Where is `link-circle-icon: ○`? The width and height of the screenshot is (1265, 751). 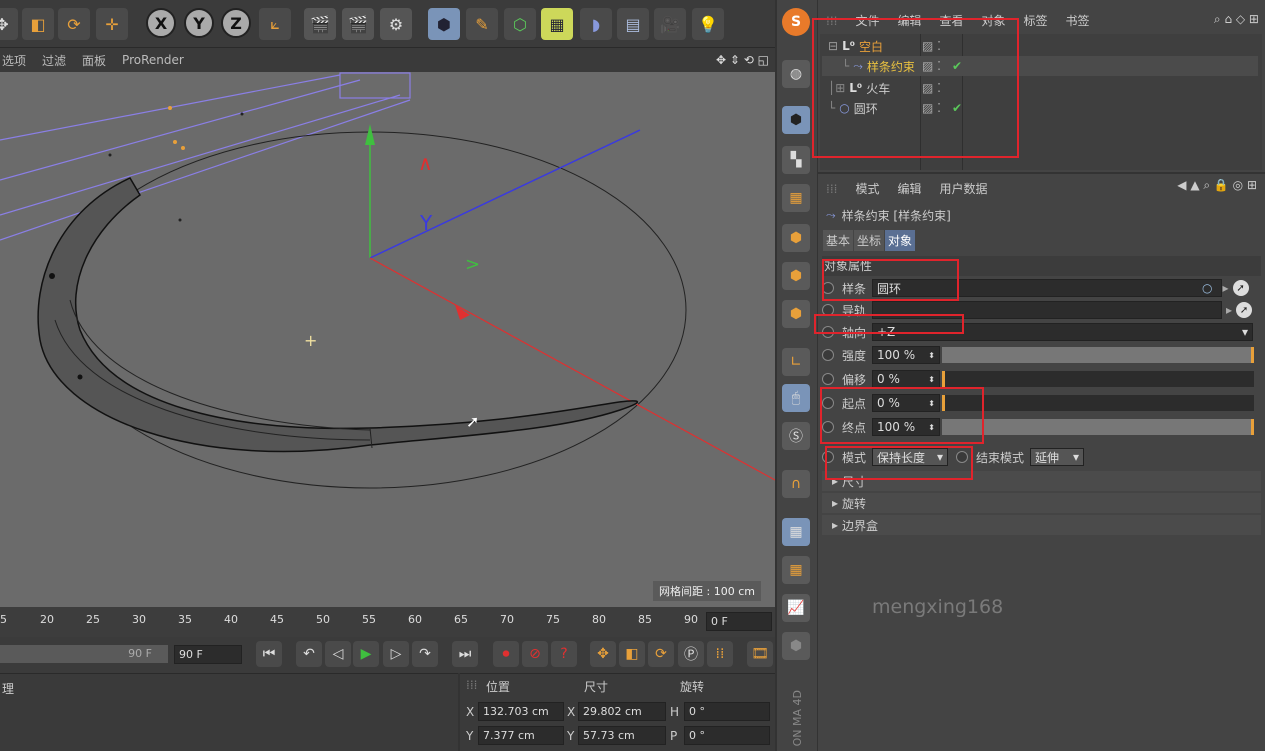
link-circle-icon: ○ is located at coordinates (1207, 288).